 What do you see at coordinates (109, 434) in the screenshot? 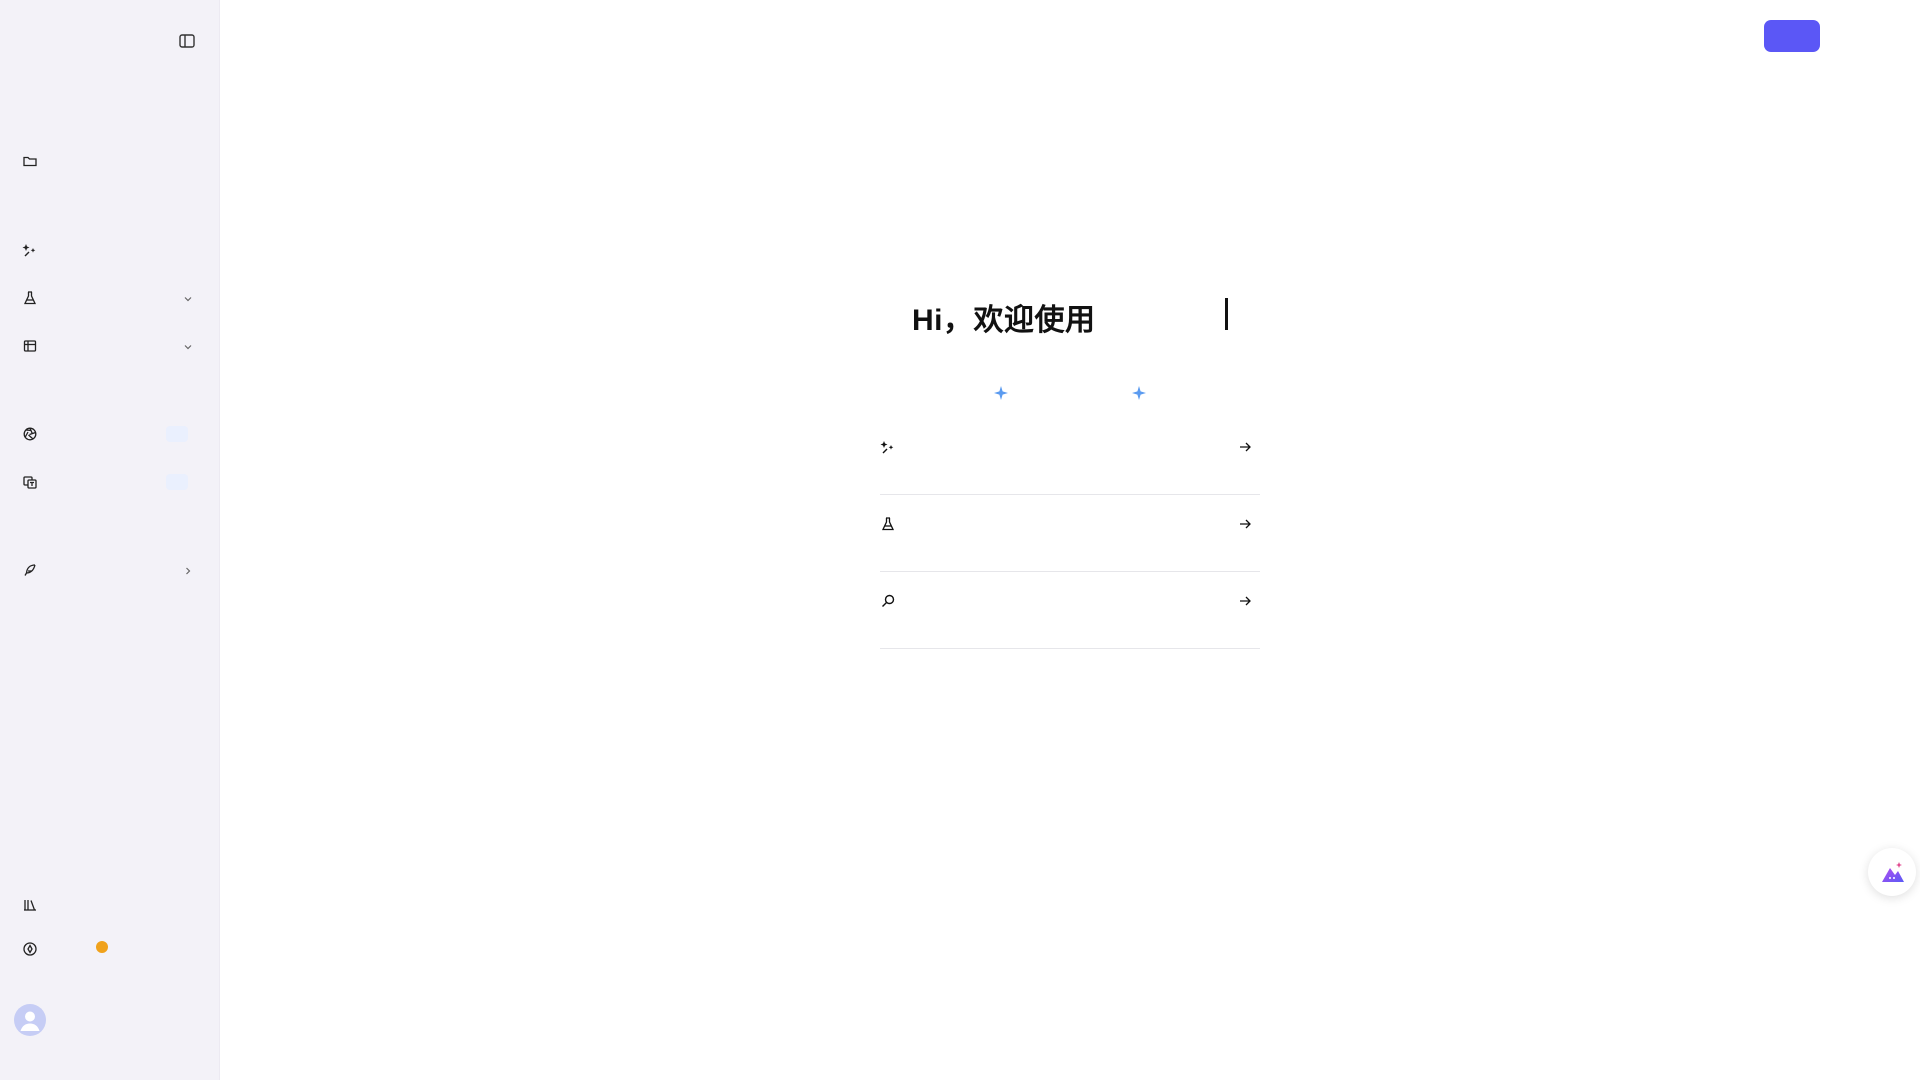
I see `sidebar-item-aperture` at bounding box center [109, 434].